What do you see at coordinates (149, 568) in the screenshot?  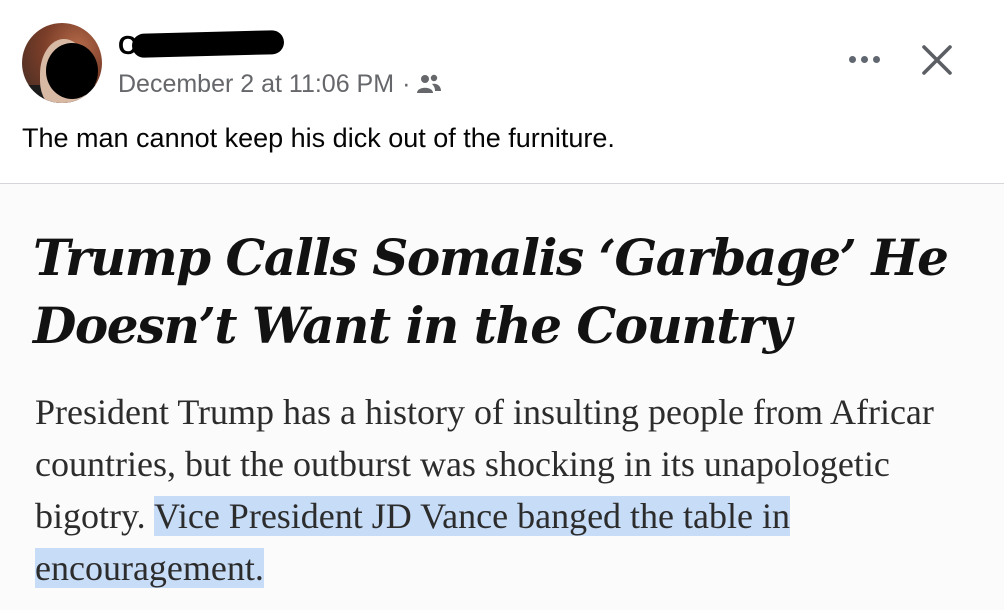 I see `highlighted-text: encouragement.` at bounding box center [149, 568].